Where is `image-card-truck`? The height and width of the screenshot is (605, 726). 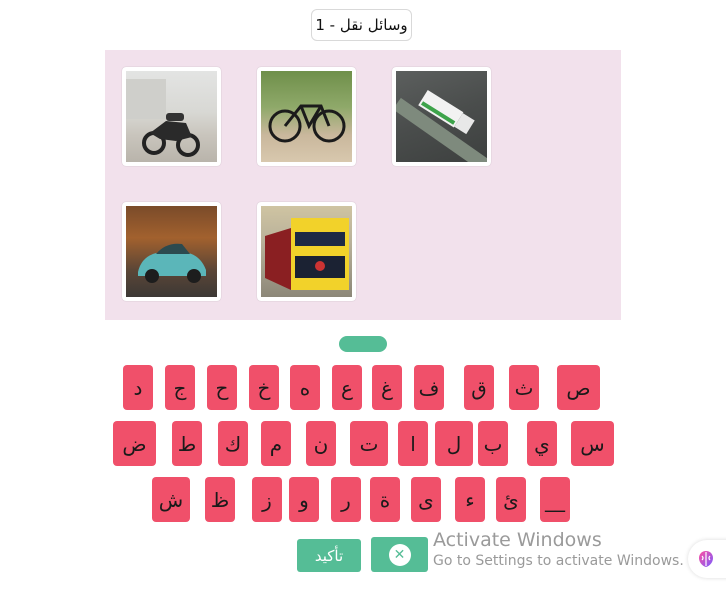
image-card-truck is located at coordinates (441, 116).